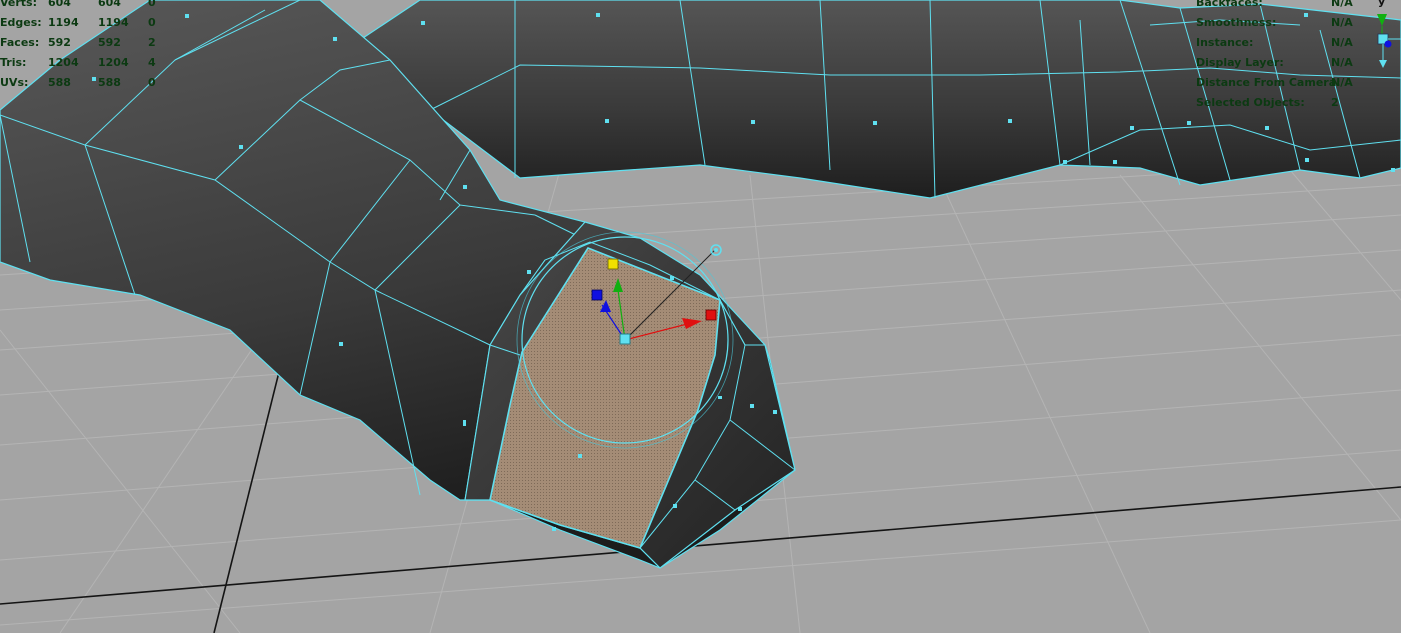  I want to click on hud-label: Tris:, so click(13, 62).